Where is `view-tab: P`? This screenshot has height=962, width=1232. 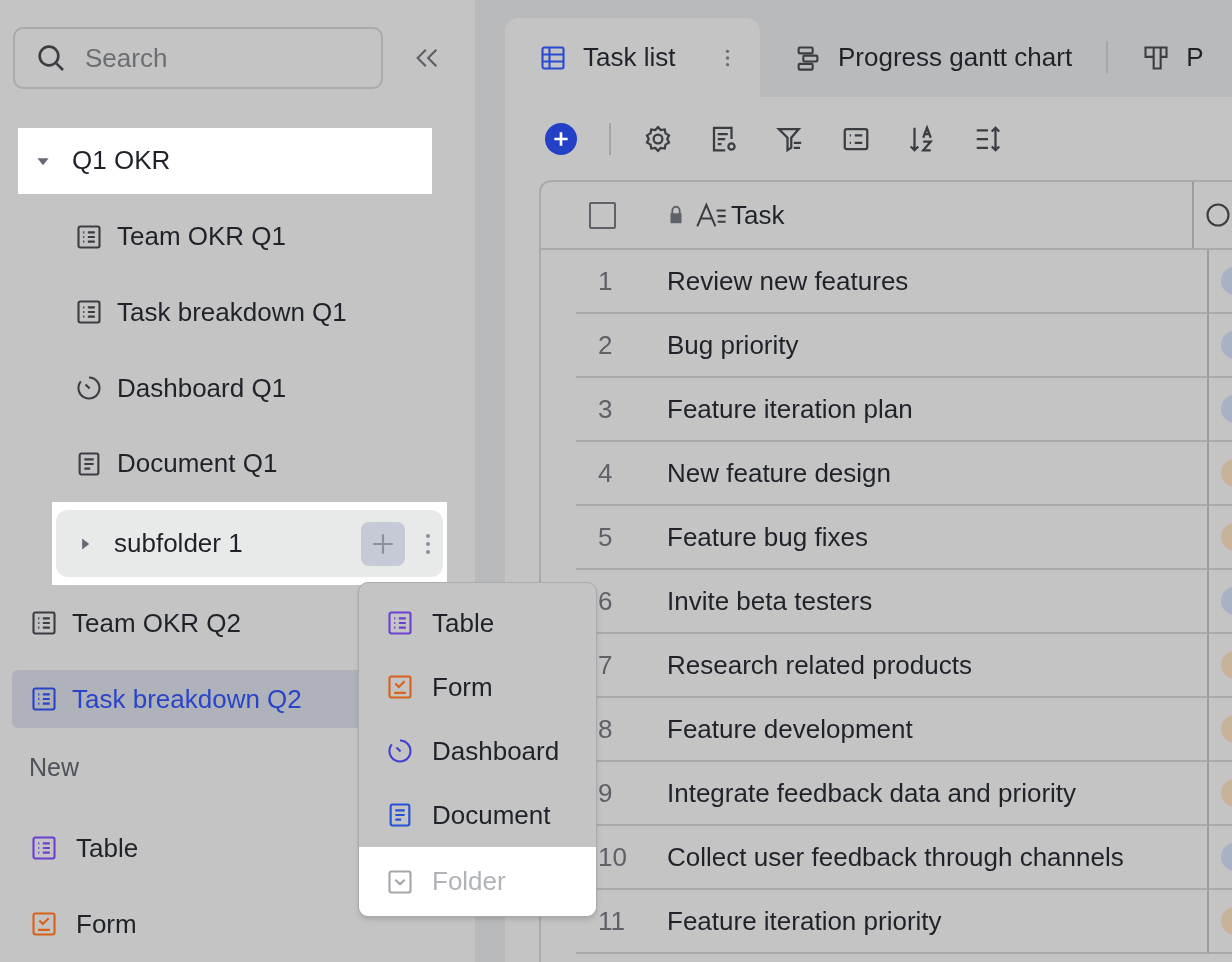 view-tab: P is located at coordinates (1156, 57).